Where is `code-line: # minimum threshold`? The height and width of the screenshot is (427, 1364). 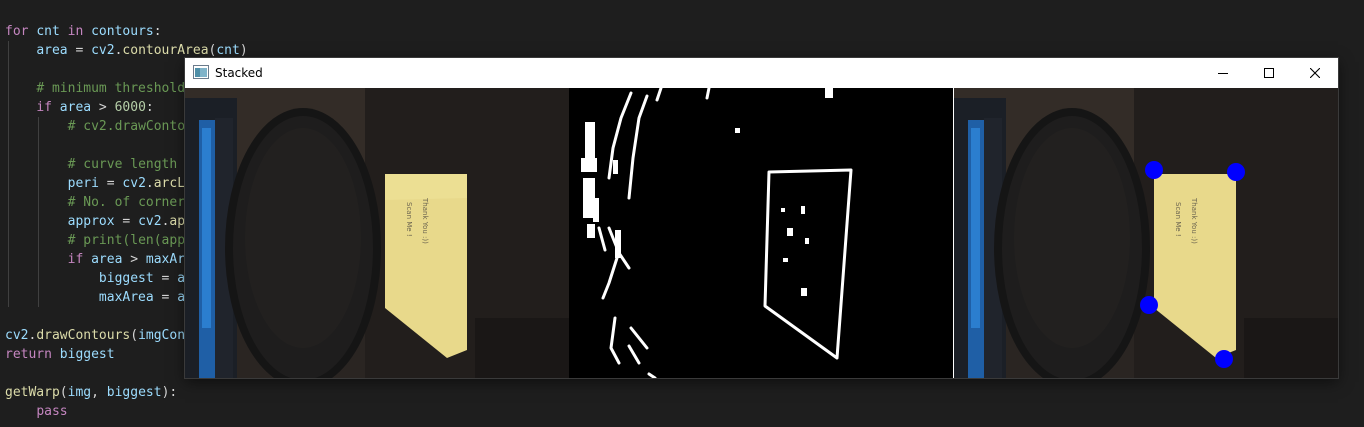 code-line: # minimum threshold is located at coordinates (95, 88).